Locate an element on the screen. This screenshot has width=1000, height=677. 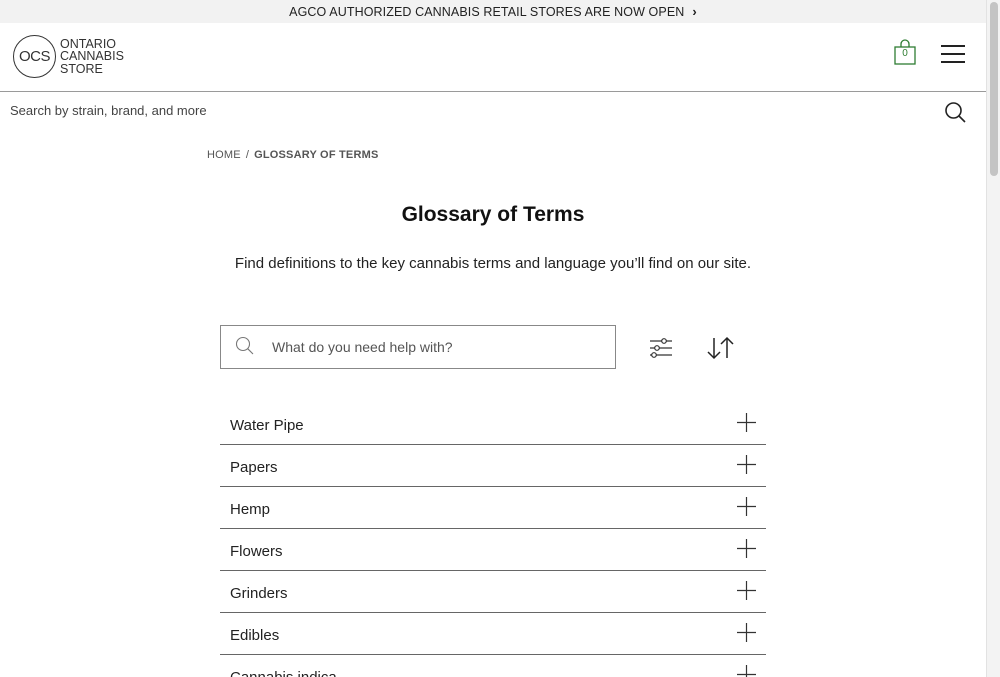
glossary-item-label: Papers is located at coordinates (254, 467).